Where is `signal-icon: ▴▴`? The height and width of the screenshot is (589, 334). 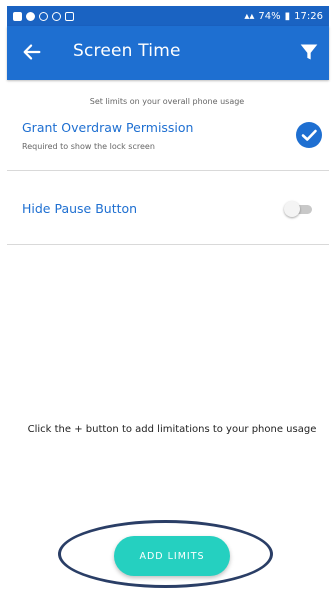 signal-icon: ▴▴ is located at coordinates (249, 16).